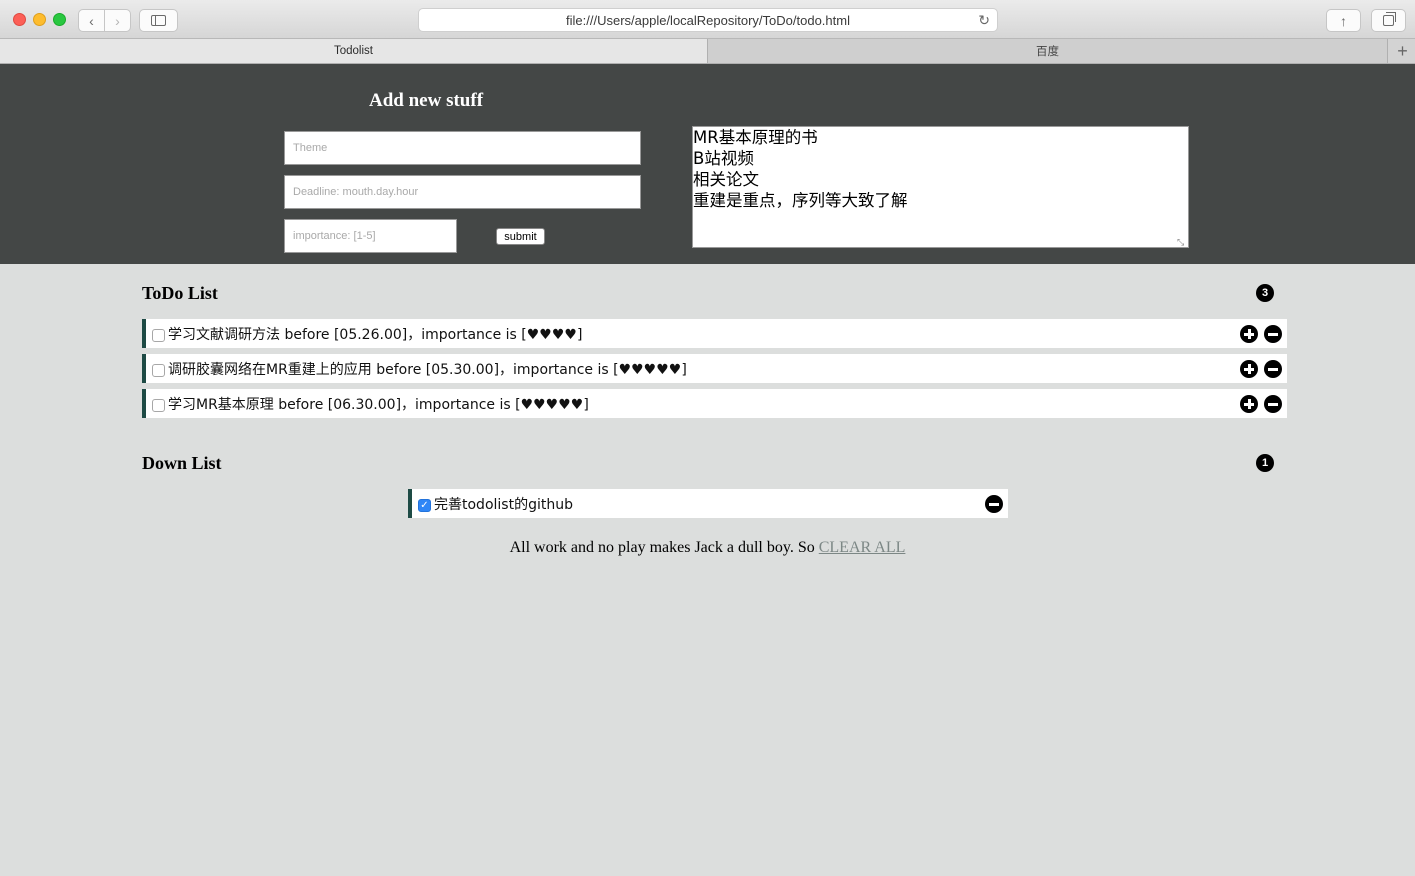 The height and width of the screenshot is (876, 1415). I want to click on share-button: ↑, so click(1343, 20).